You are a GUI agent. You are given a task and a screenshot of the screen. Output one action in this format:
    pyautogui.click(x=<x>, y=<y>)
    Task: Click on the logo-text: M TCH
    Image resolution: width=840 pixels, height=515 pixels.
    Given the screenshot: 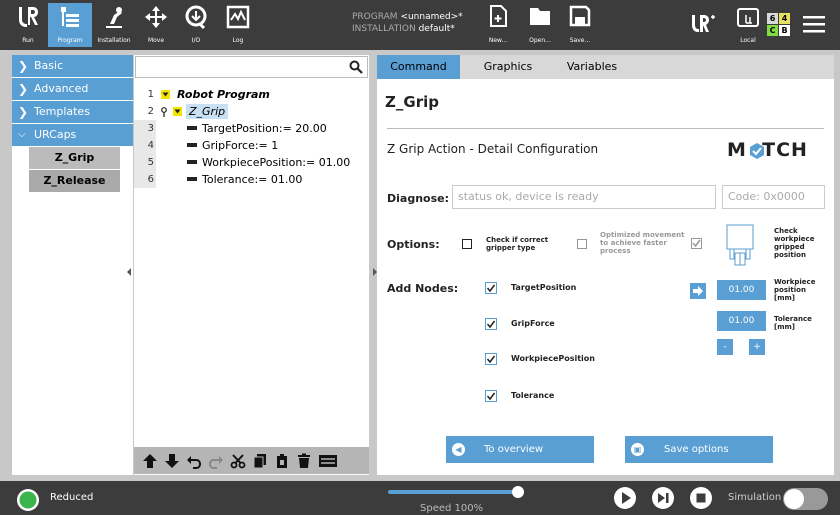 What is the action you would take?
    pyautogui.click(x=767, y=150)
    